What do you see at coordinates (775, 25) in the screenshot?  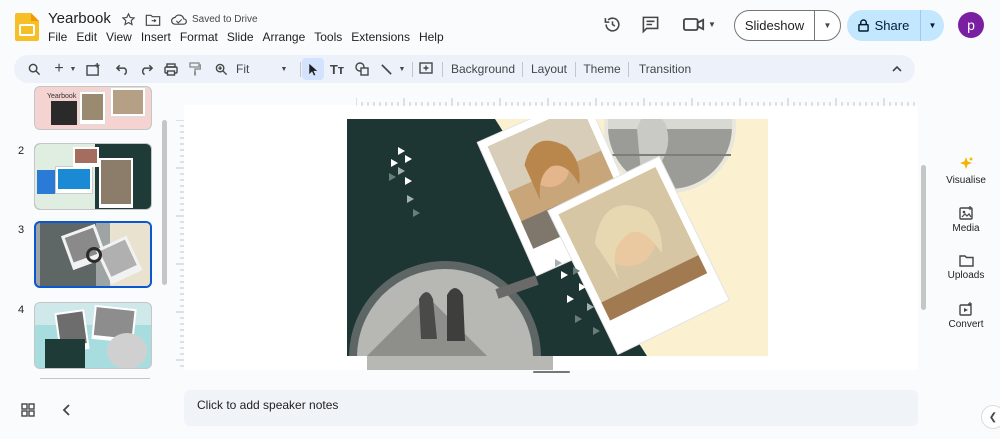 I see `slideshow-button: Slideshow` at bounding box center [775, 25].